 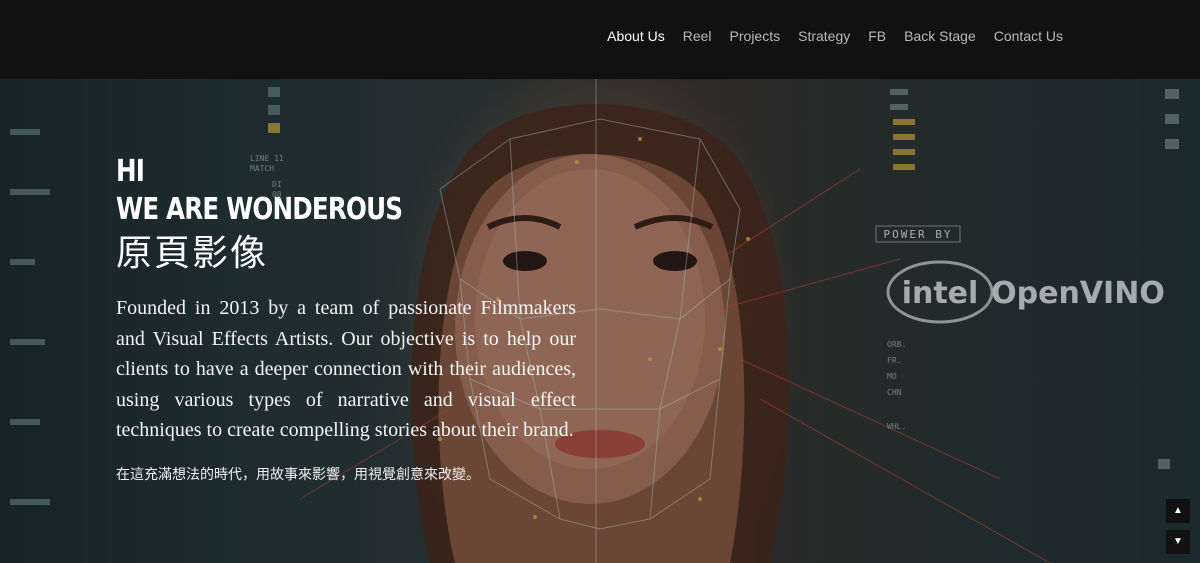 I want to click on hero-chinese-tagline: 在這充滿想法的時代，用故事來影響，用視覺創意來改變。, so click(x=298, y=474).